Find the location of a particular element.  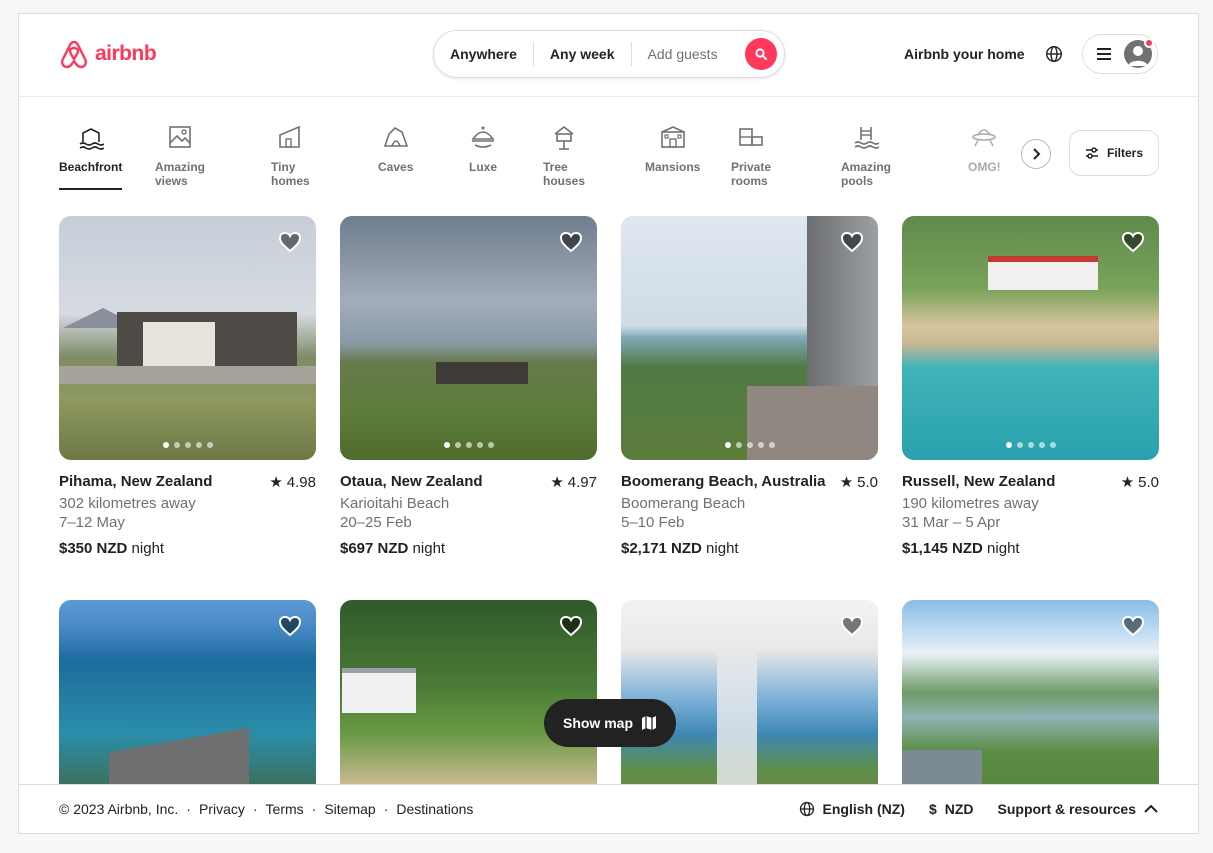

category-private-rooms: Private rooms is located at coordinates (751, 156).